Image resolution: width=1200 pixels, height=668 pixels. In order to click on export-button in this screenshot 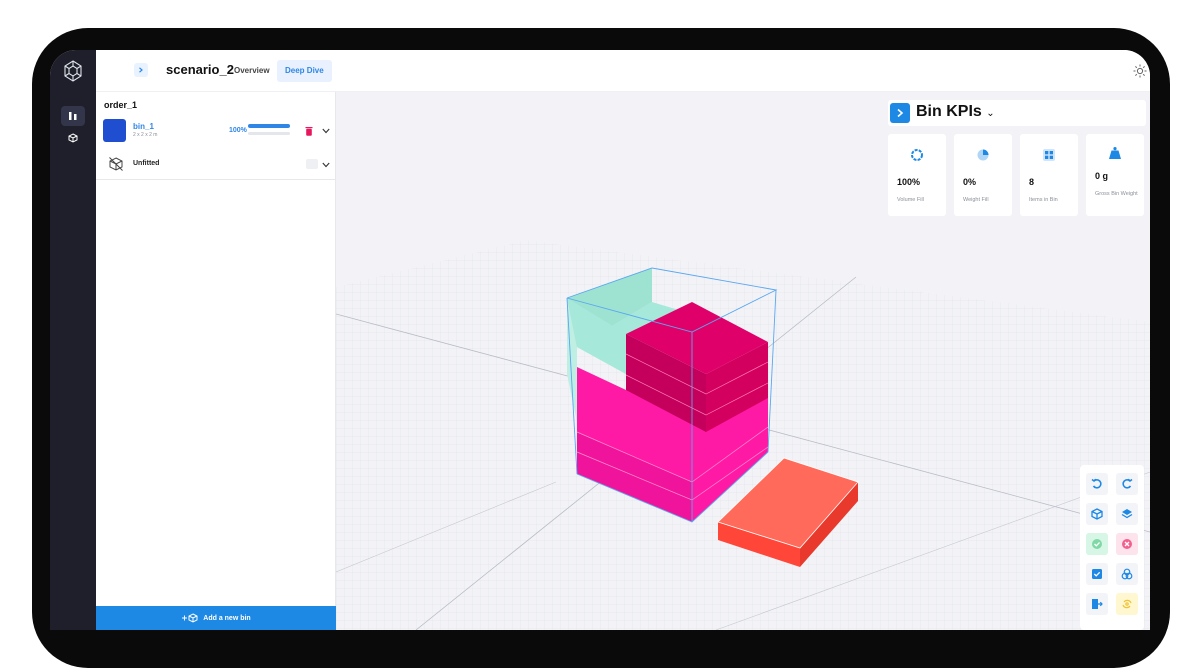, I will do `click(1097, 604)`.